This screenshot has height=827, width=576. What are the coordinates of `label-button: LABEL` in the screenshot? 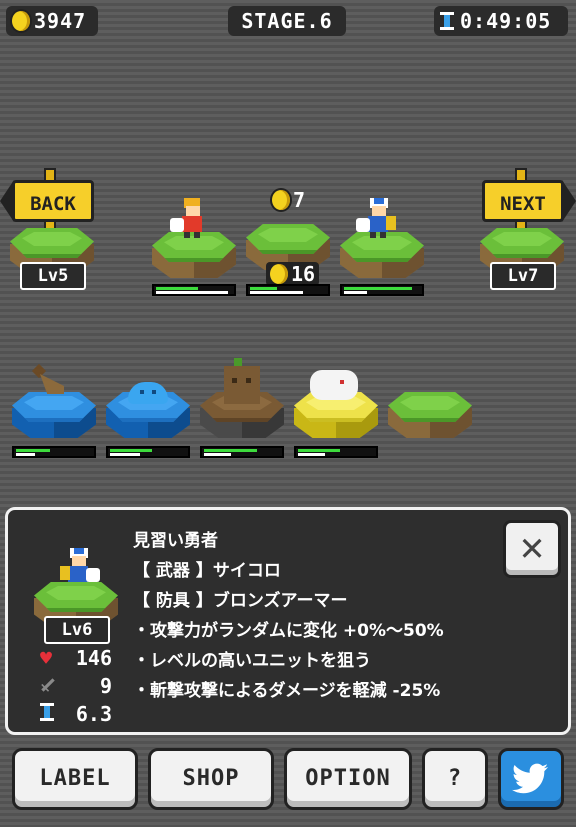 It's located at (75, 779).